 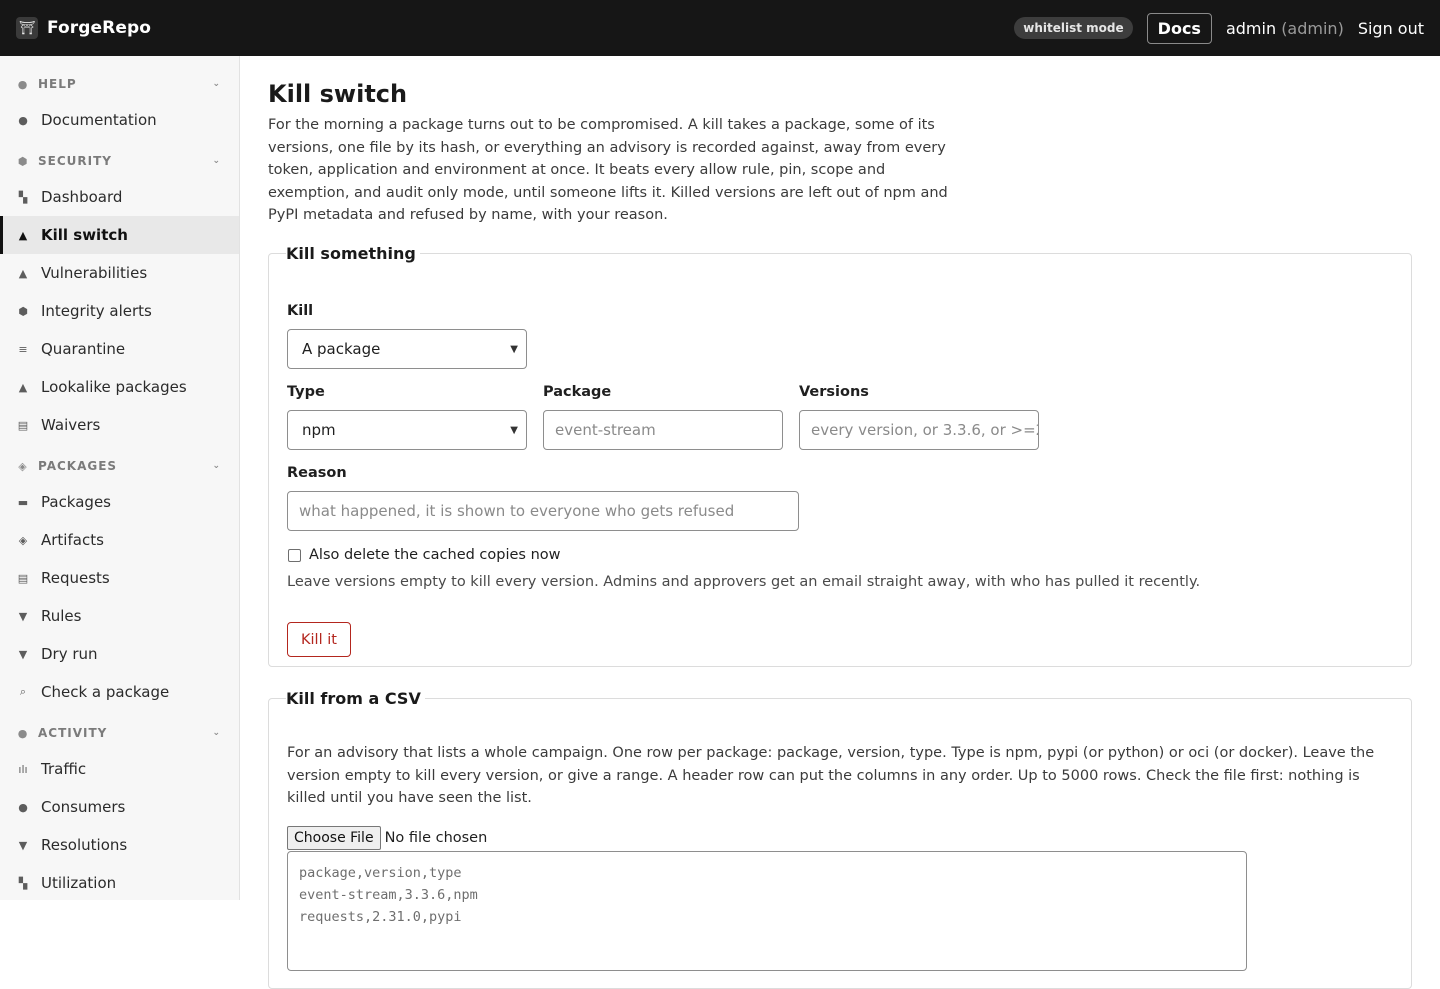 What do you see at coordinates (83, 807) in the screenshot?
I see `sidebar-item-label: Consumers` at bounding box center [83, 807].